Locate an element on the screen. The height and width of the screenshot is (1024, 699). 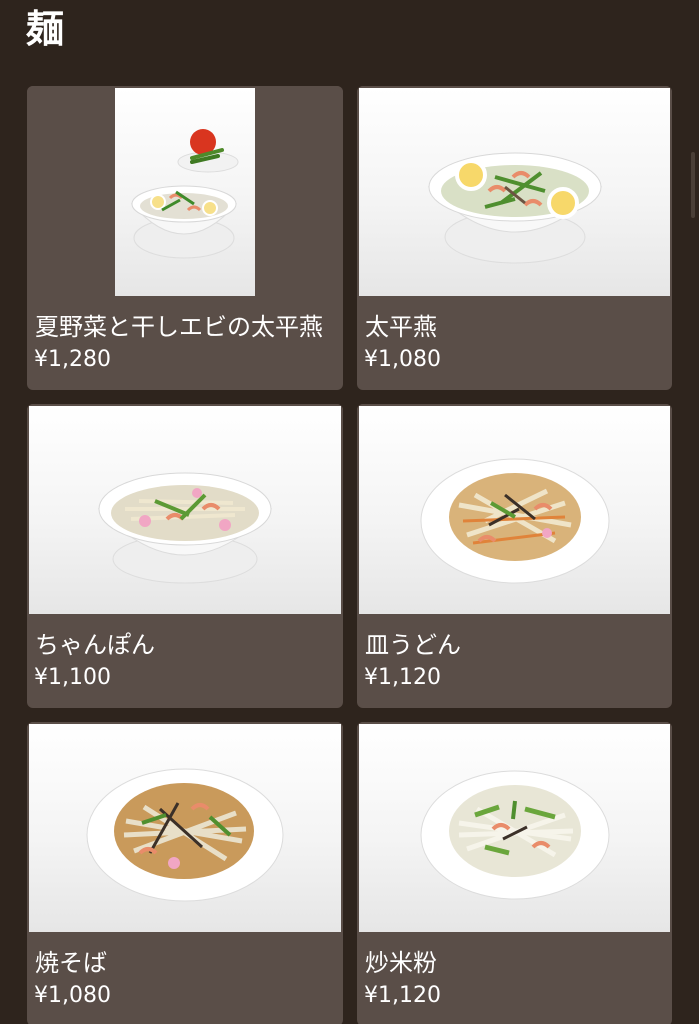
menu-card: 皿うどん ¥1,120 is located at coordinates (514, 556).